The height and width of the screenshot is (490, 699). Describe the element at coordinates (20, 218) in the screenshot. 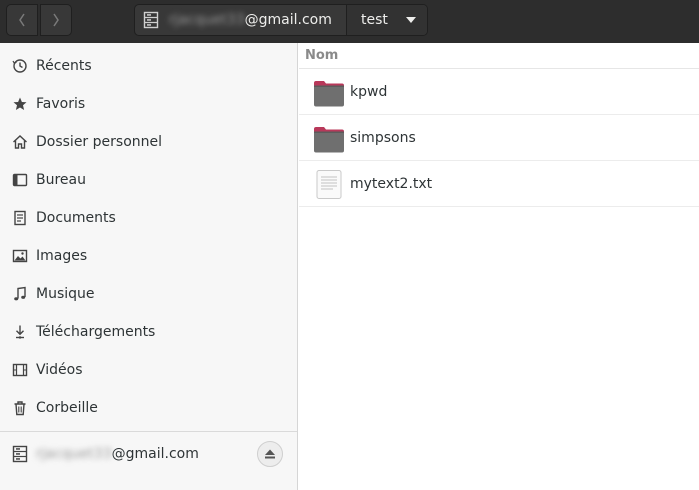

I see `document-icon` at that location.